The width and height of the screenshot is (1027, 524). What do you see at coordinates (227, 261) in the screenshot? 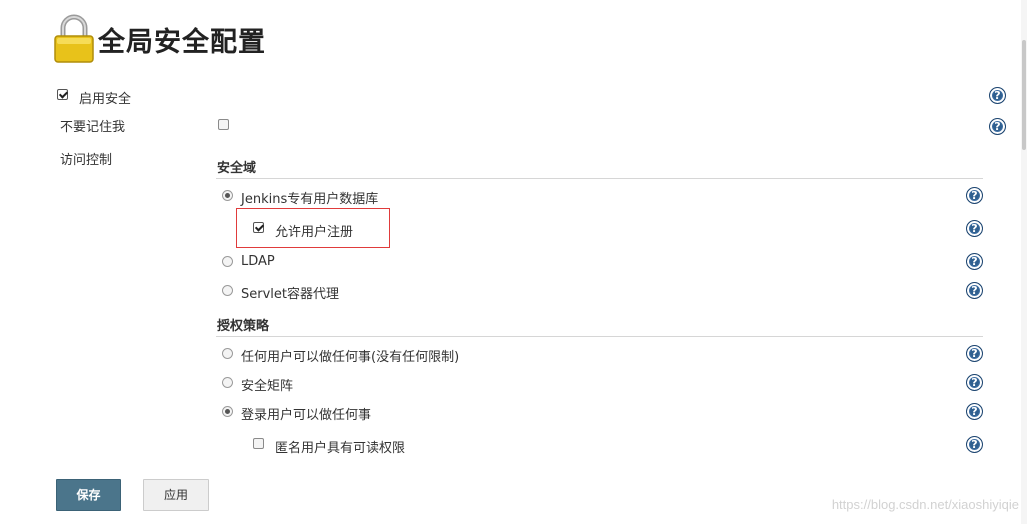
I see `realm-ldap-radio` at bounding box center [227, 261].